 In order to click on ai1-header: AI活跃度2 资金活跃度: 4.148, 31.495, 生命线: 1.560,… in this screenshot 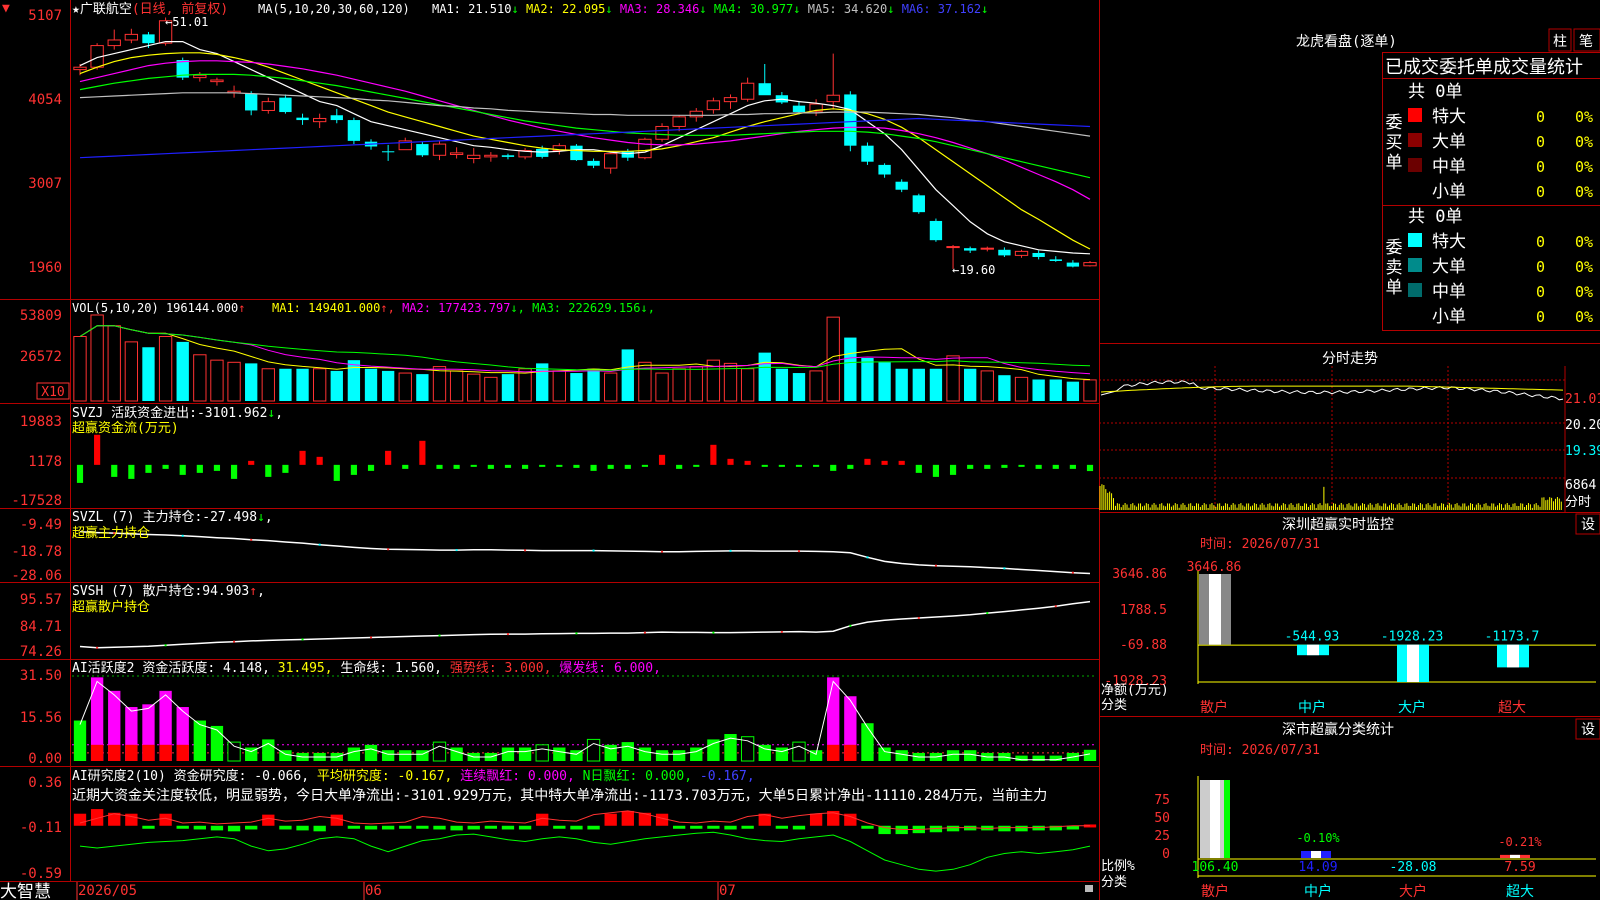, I will do `click(366, 668)`.